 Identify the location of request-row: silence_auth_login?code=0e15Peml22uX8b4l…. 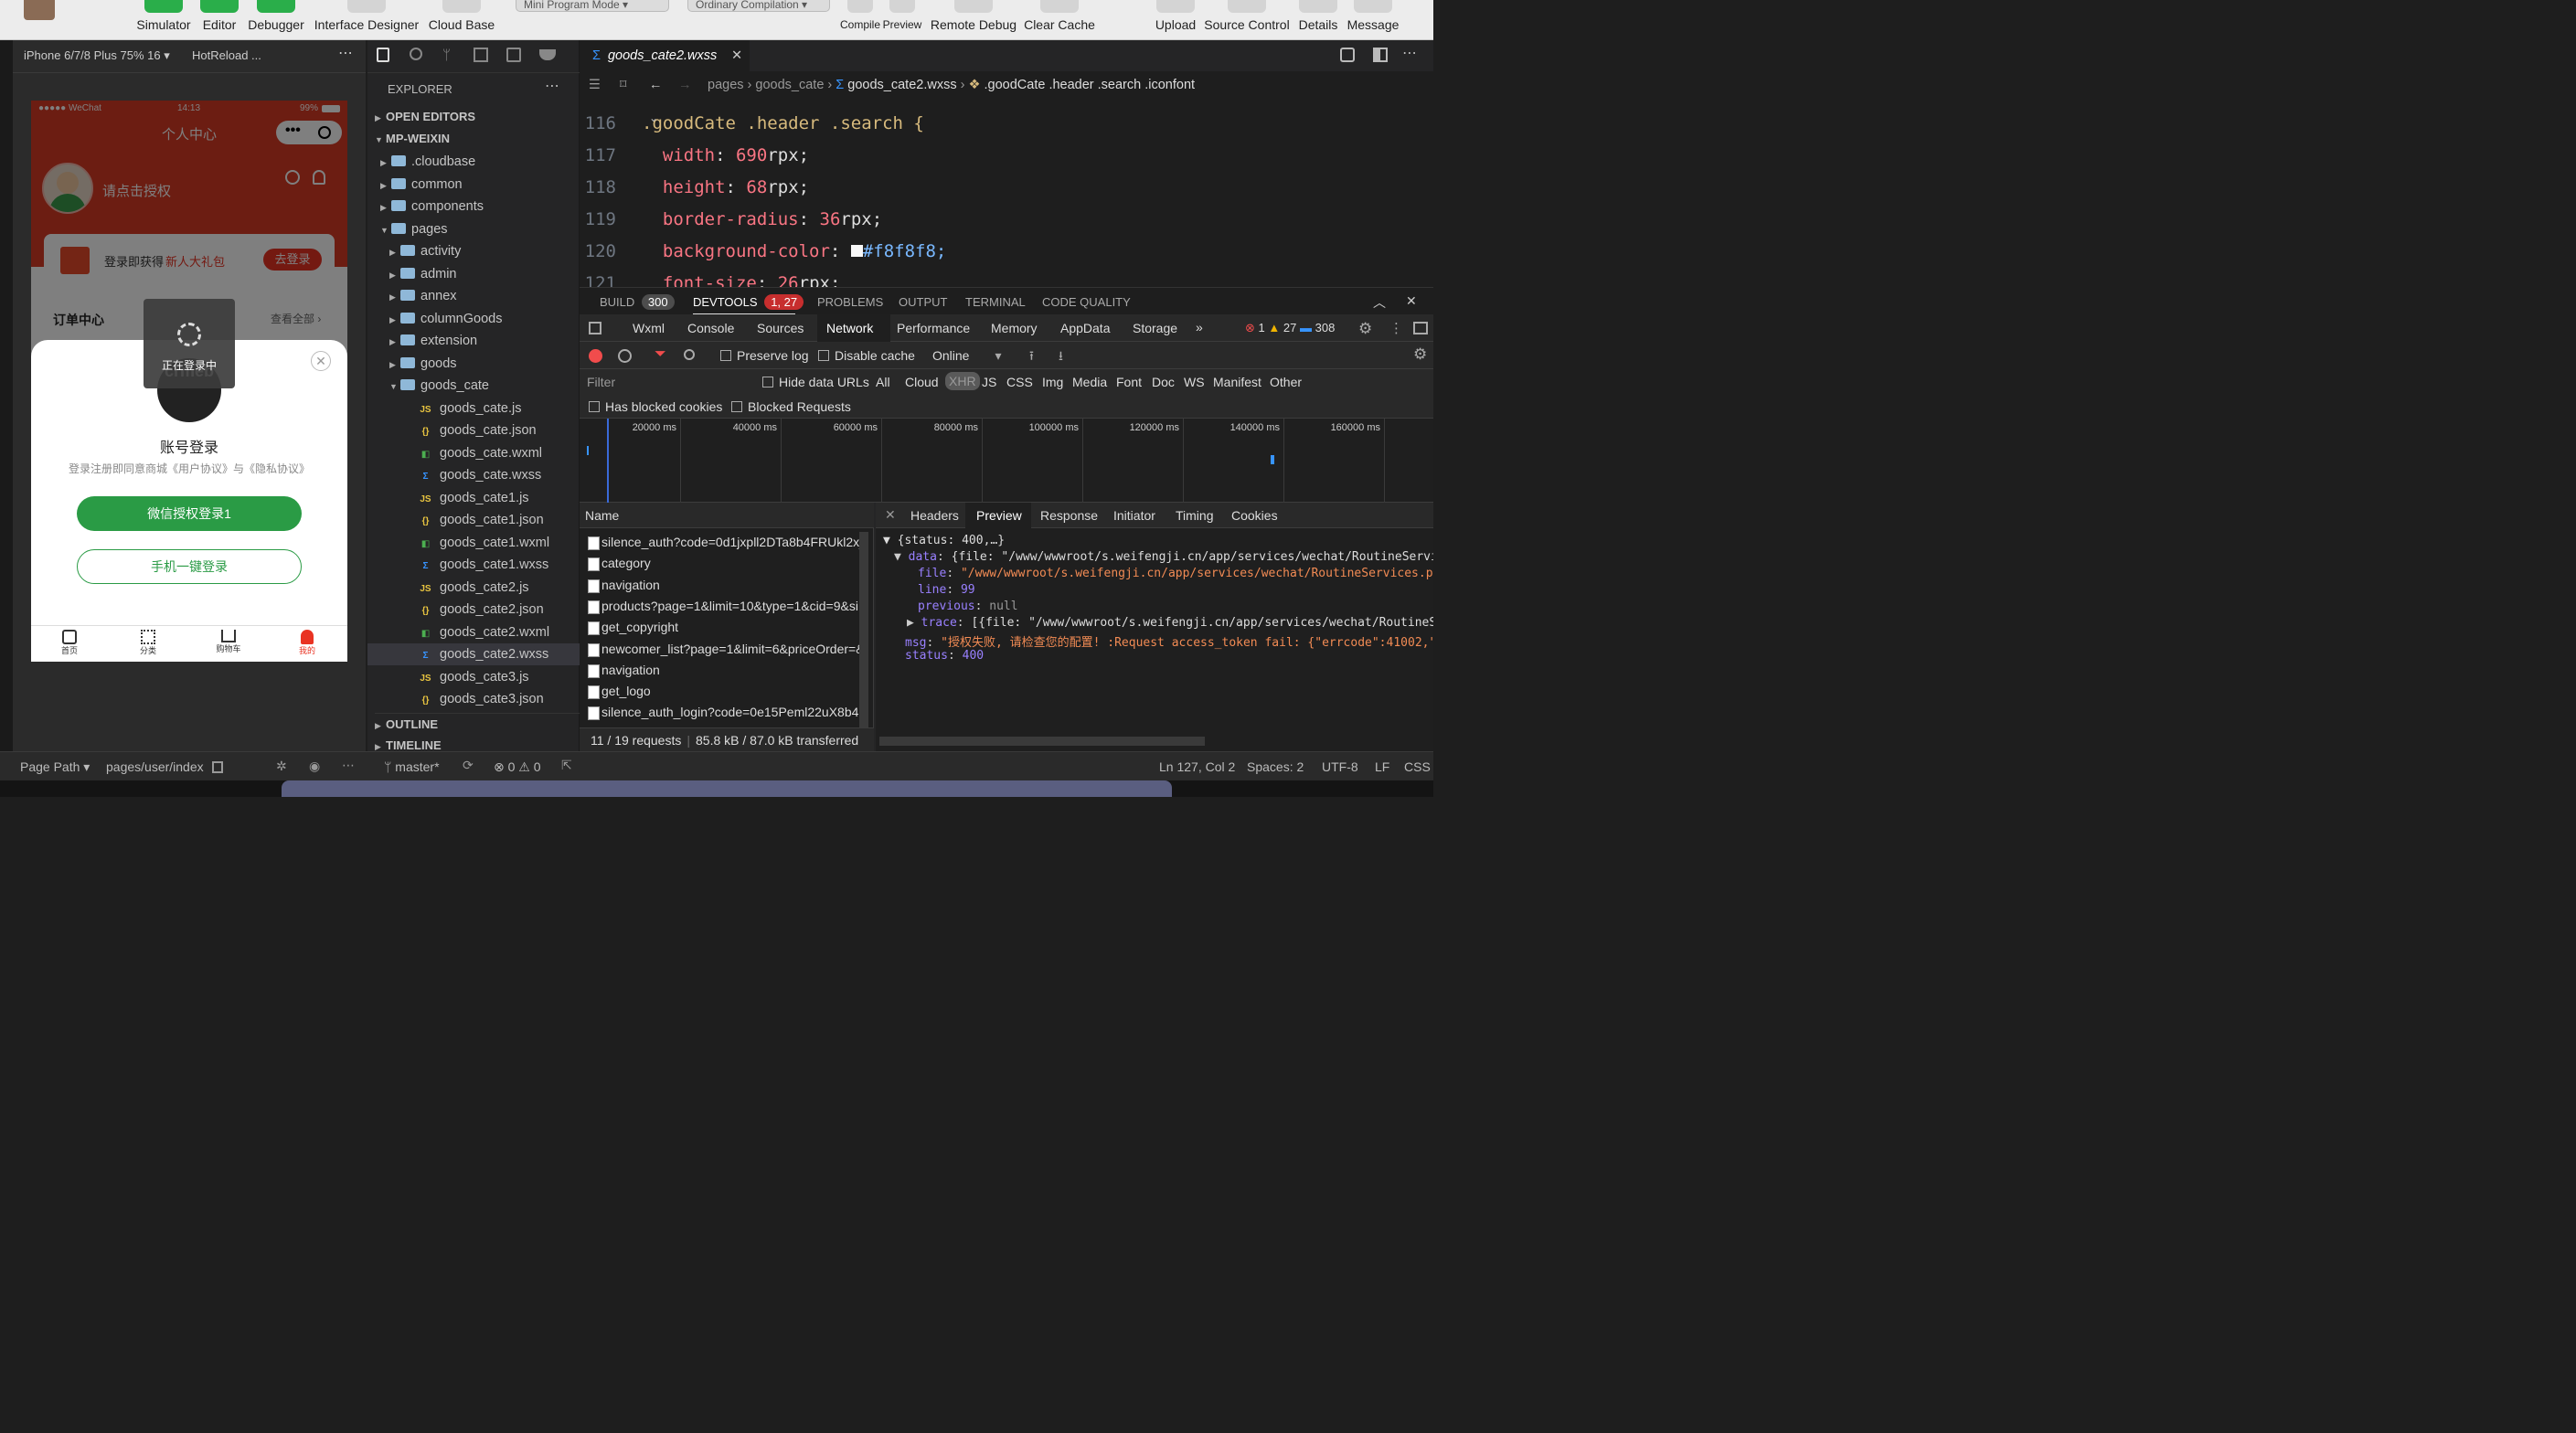
(720, 712).